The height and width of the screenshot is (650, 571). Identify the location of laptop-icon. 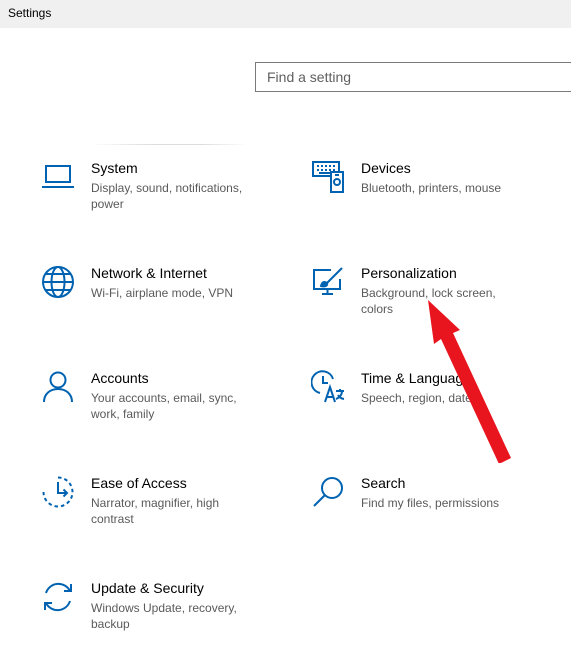
(58, 177).